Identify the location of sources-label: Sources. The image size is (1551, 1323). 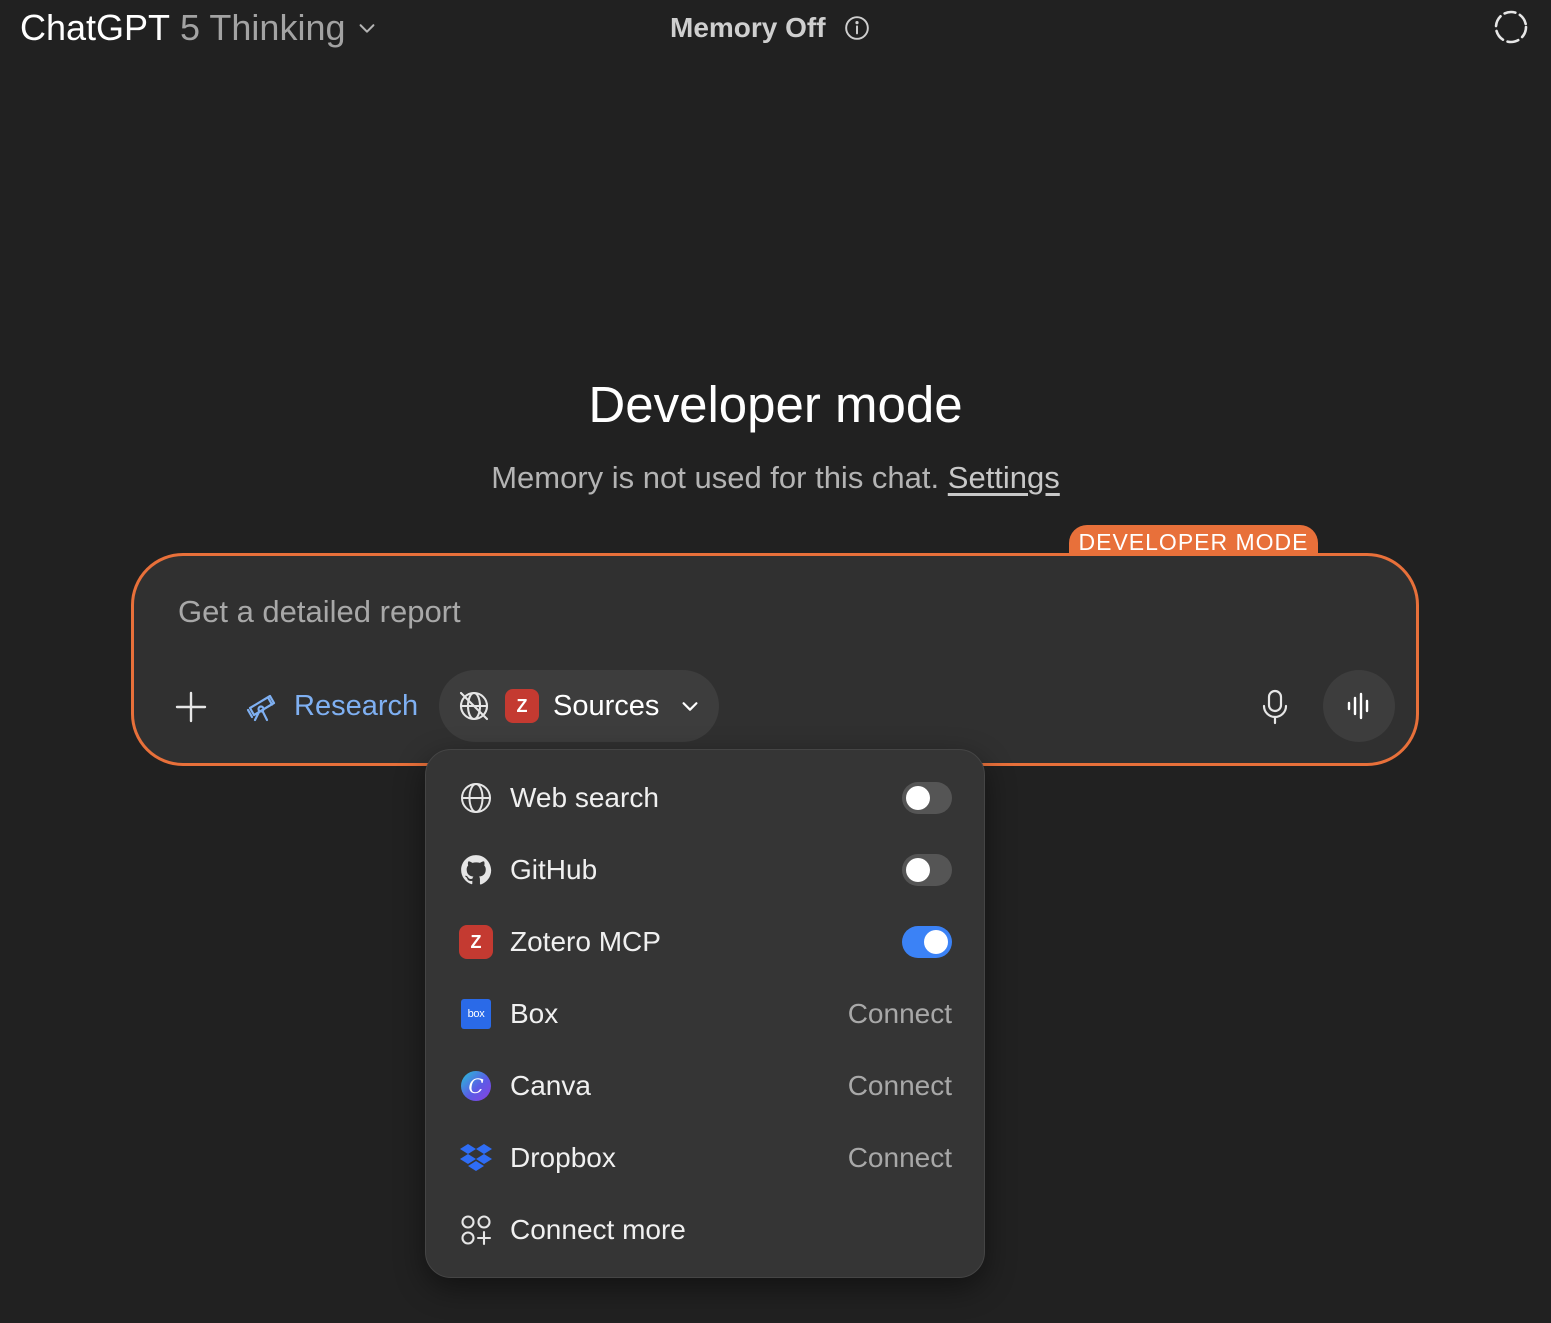
(606, 705).